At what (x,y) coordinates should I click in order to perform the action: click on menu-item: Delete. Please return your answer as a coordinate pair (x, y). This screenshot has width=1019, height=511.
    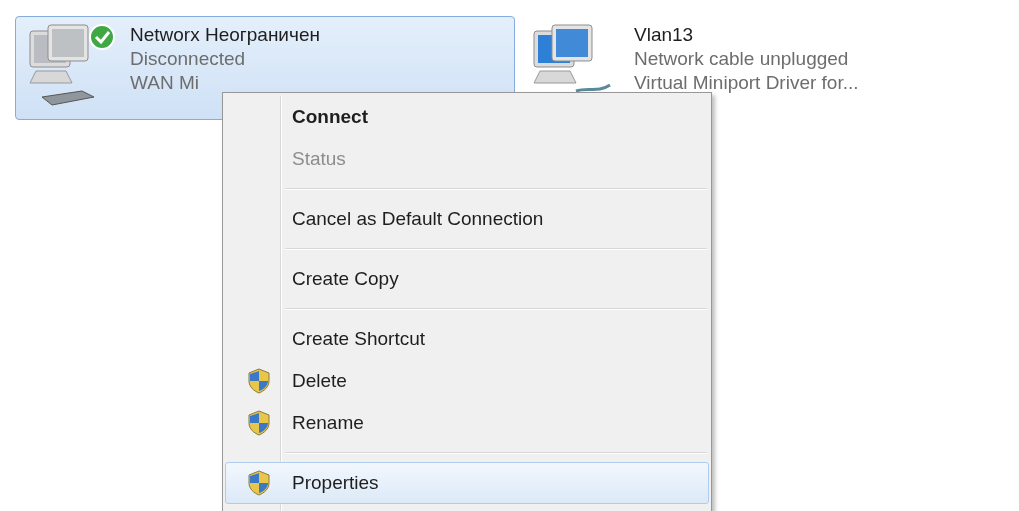
    Looking at the image, I should click on (467, 381).